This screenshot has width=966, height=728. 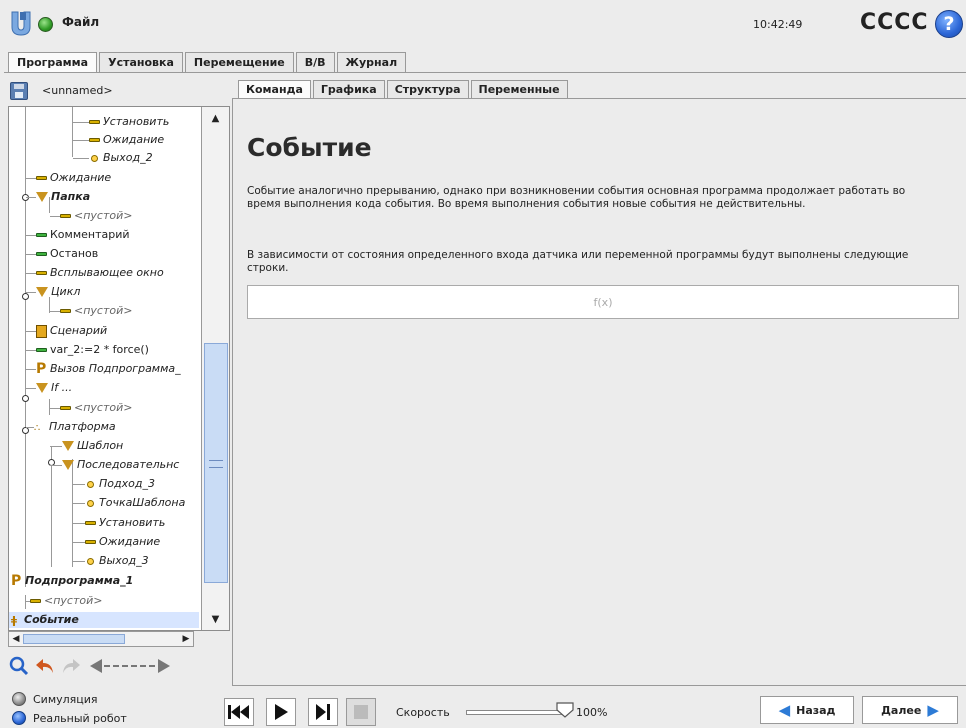 What do you see at coordinates (603, 302) in the screenshot?
I see `expression-field: f(x)` at bounding box center [603, 302].